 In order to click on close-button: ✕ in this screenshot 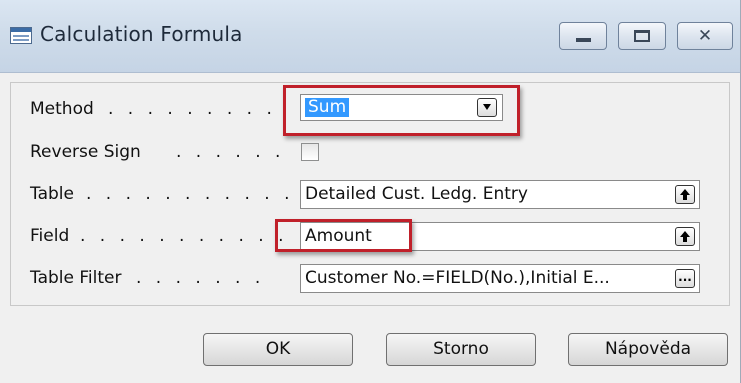, I will do `click(705, 36)`.